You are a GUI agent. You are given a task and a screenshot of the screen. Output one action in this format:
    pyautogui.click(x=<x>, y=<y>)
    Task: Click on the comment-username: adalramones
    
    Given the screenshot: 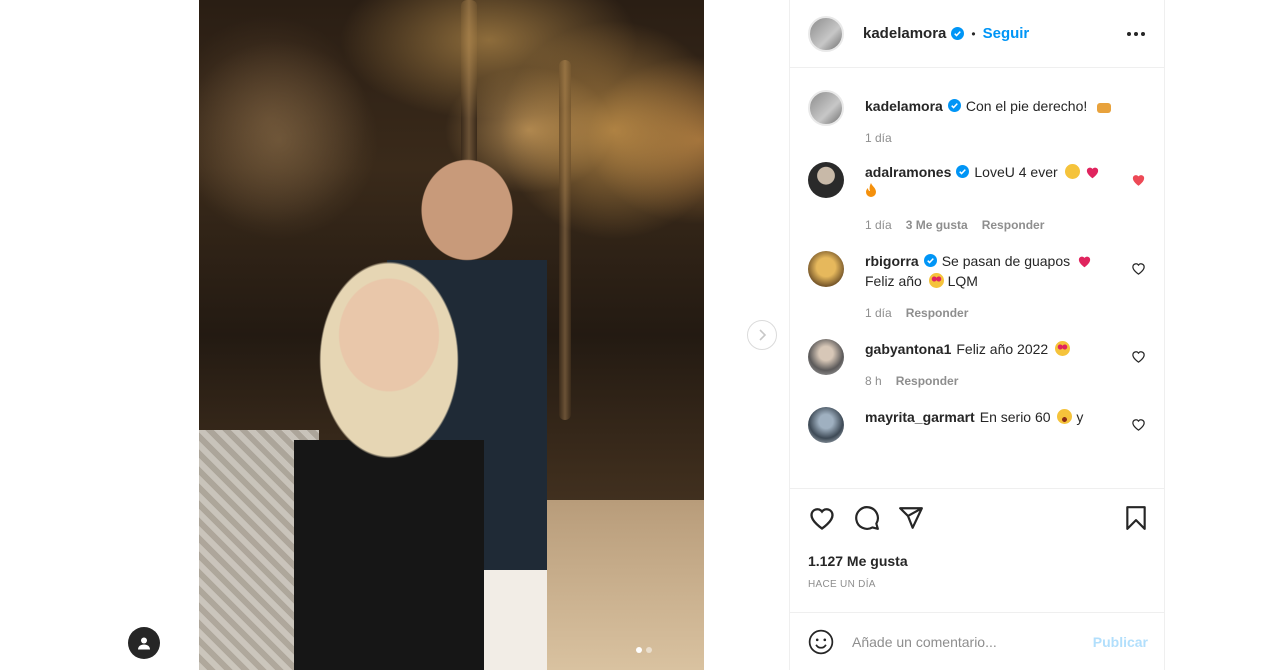 What is the action you would take?
    pyautogui.click(x=908, y=172)
    